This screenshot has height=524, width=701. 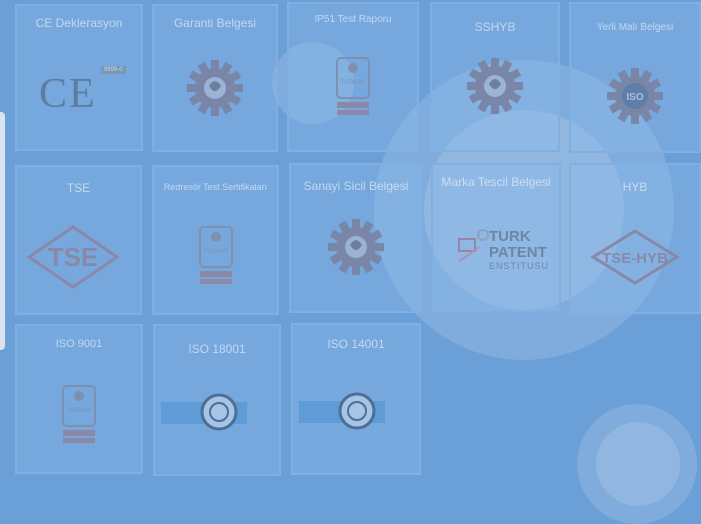 I want to click on certificate-card: HYB TSE-HYB, so click(x=635, y=238).